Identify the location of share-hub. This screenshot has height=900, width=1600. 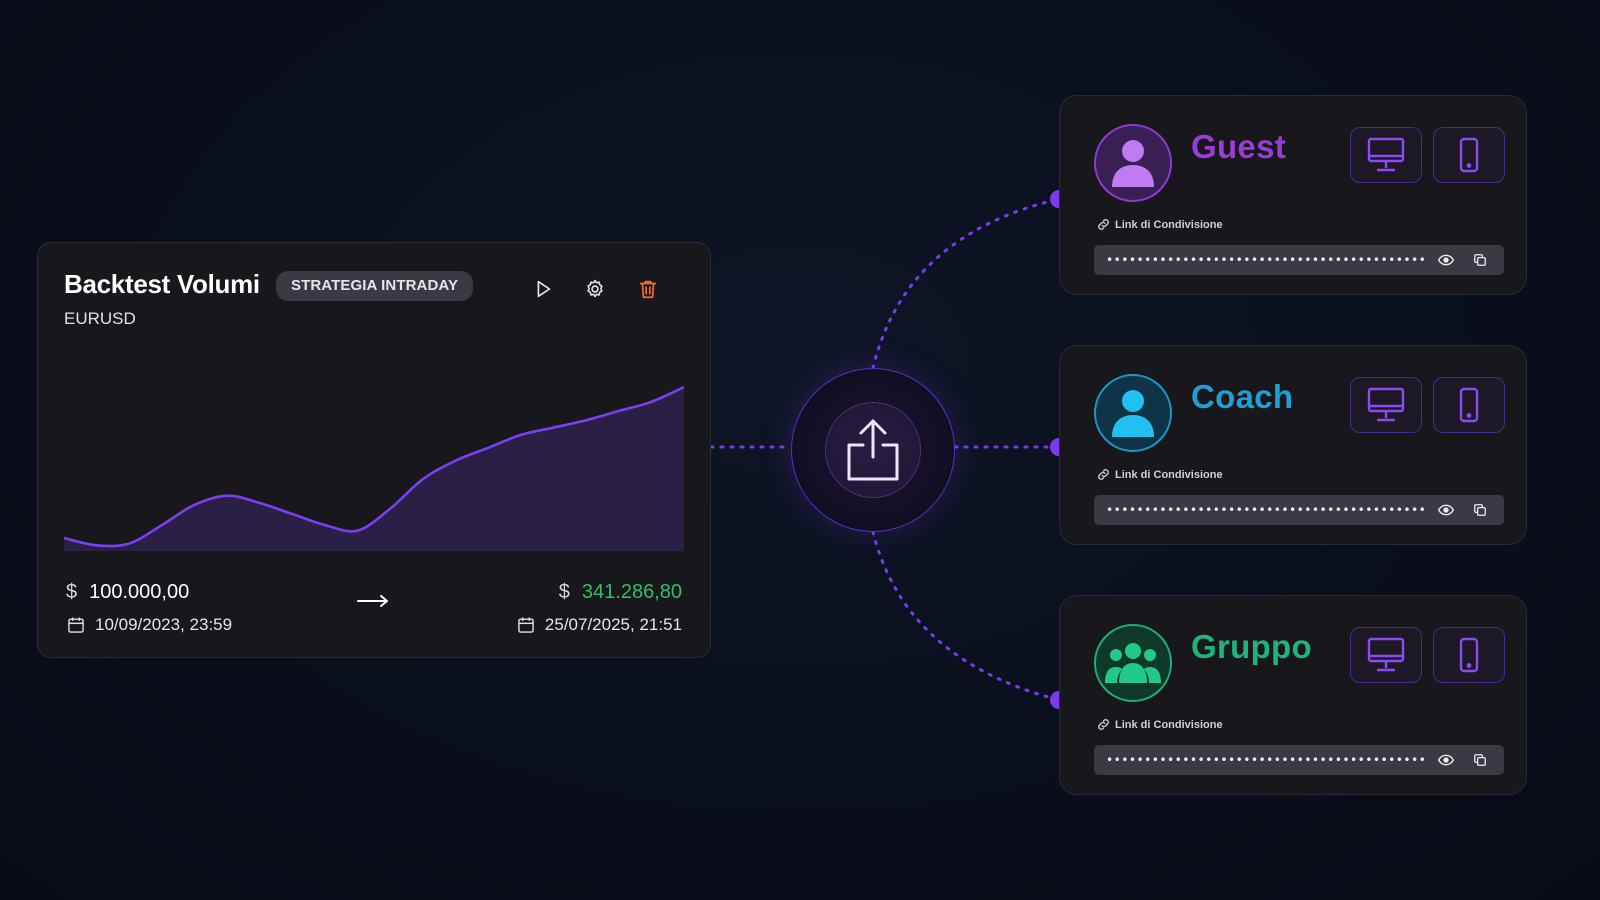
(873, 450).